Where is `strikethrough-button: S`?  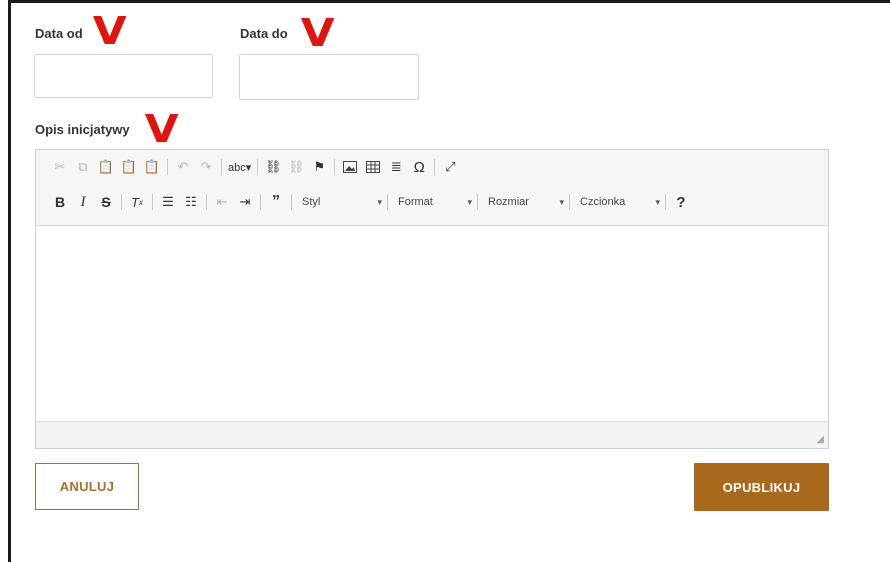 strikethrough-button: S is located at coordinates (106, 202).